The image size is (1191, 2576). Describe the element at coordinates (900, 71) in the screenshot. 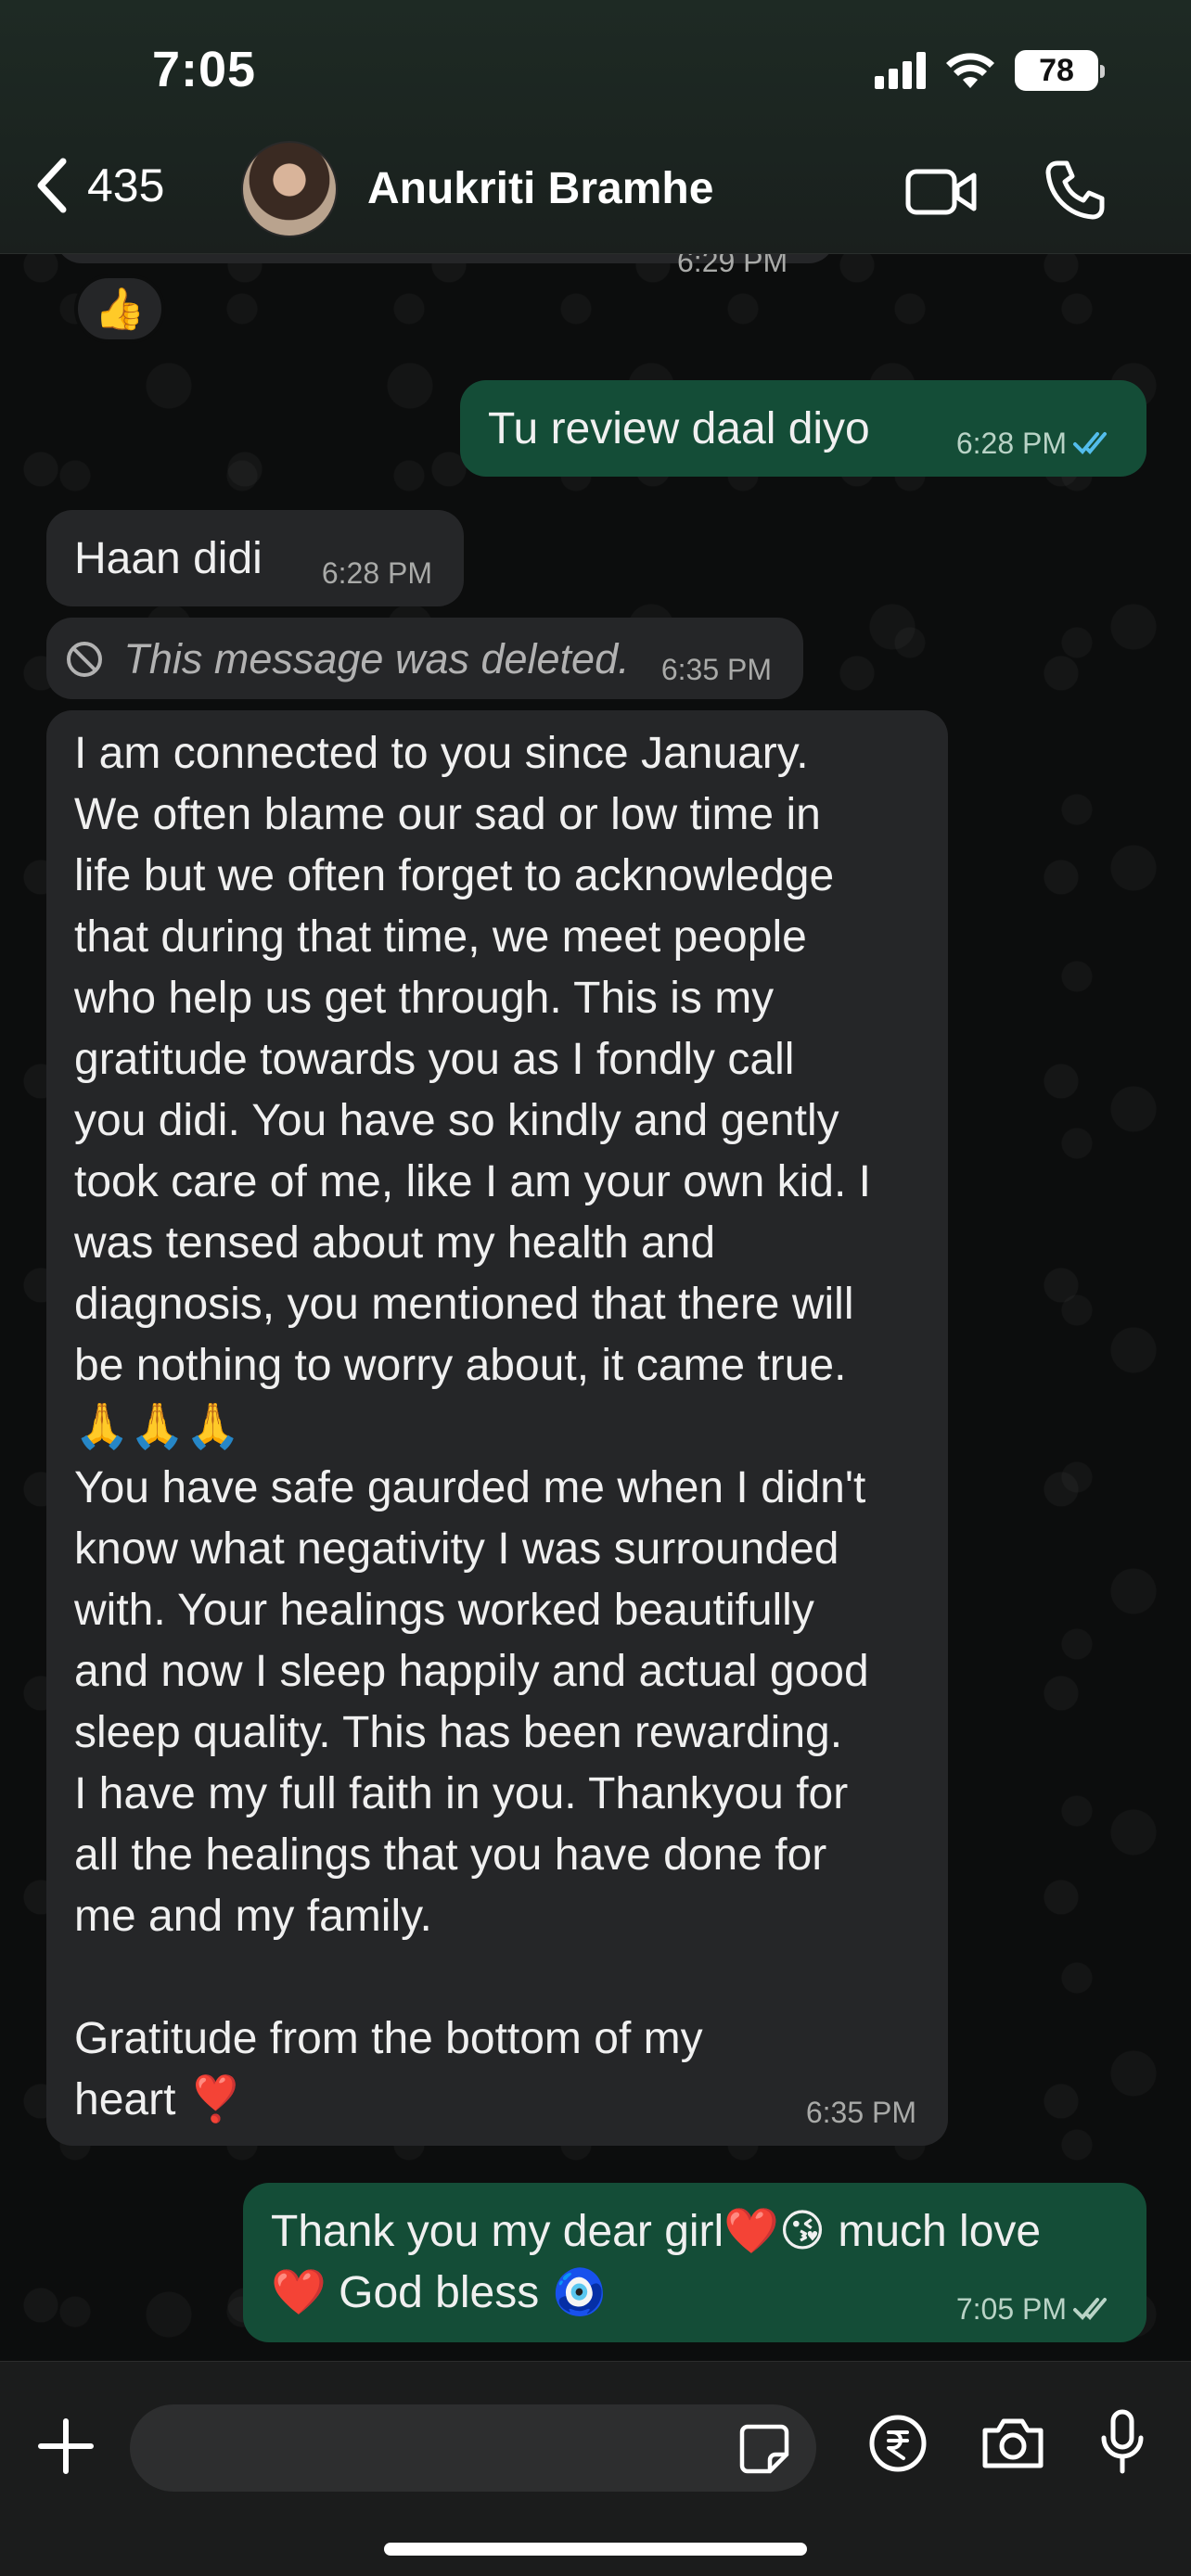

I see `cellular-signal-icon` at that location.